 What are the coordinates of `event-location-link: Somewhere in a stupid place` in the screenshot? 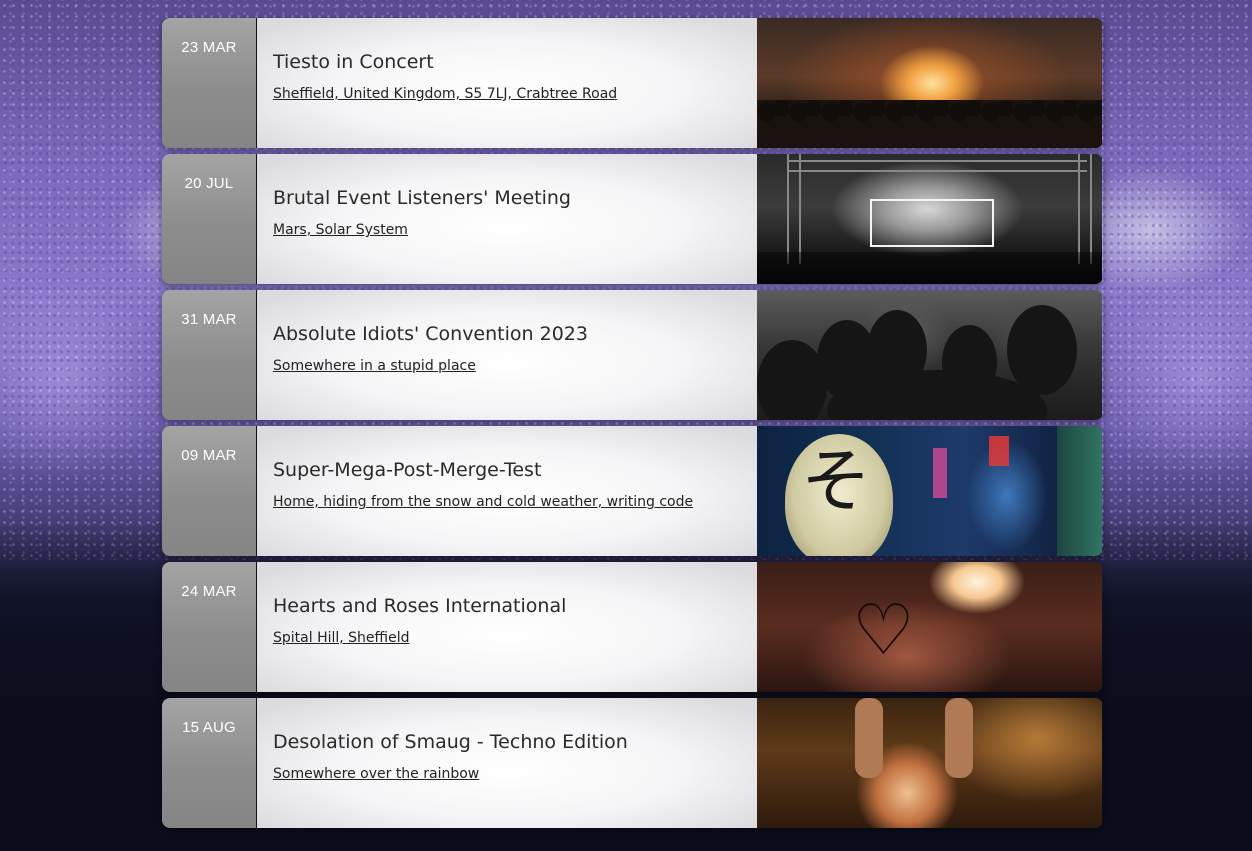 It's located at (374, 366).